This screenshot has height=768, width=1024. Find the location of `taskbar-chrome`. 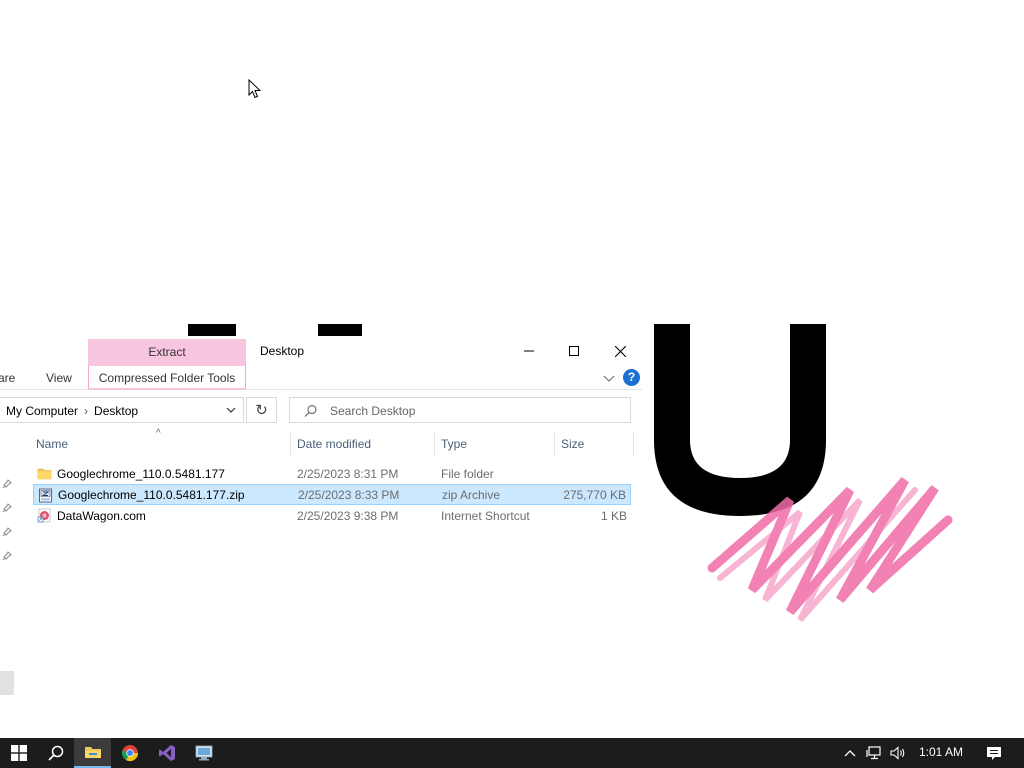

taskbar-chrome is located at coordinates (129, 753).